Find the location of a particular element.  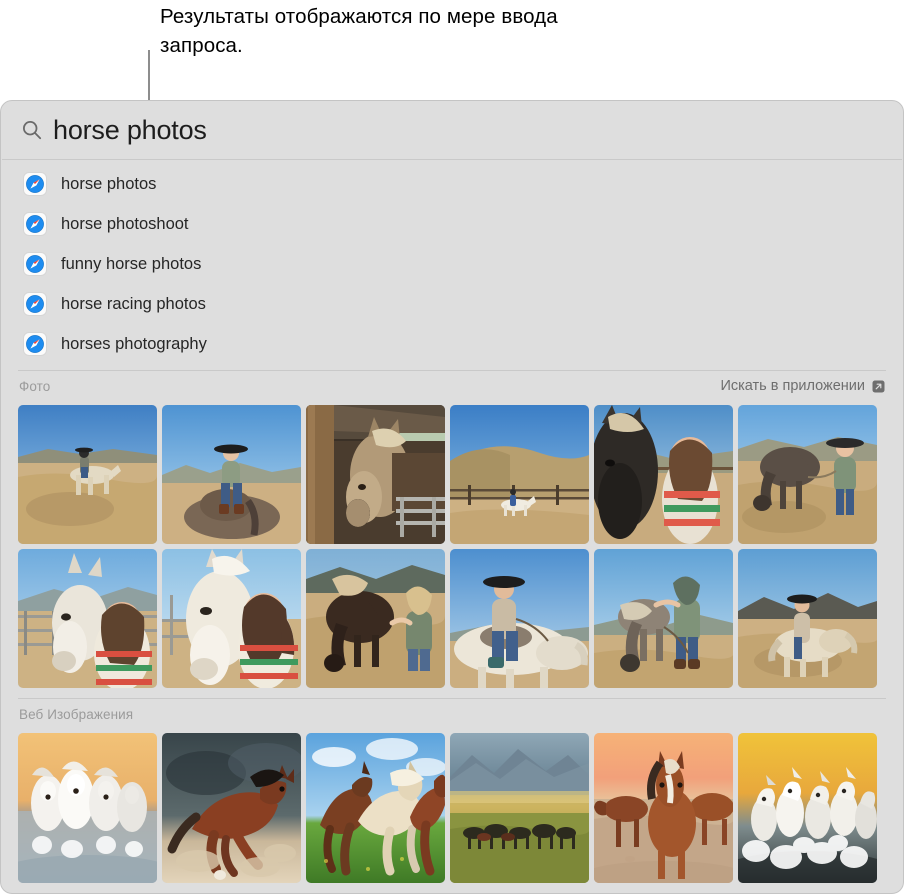

section-title: Веб Изображения is located at coordinates (76, 714).